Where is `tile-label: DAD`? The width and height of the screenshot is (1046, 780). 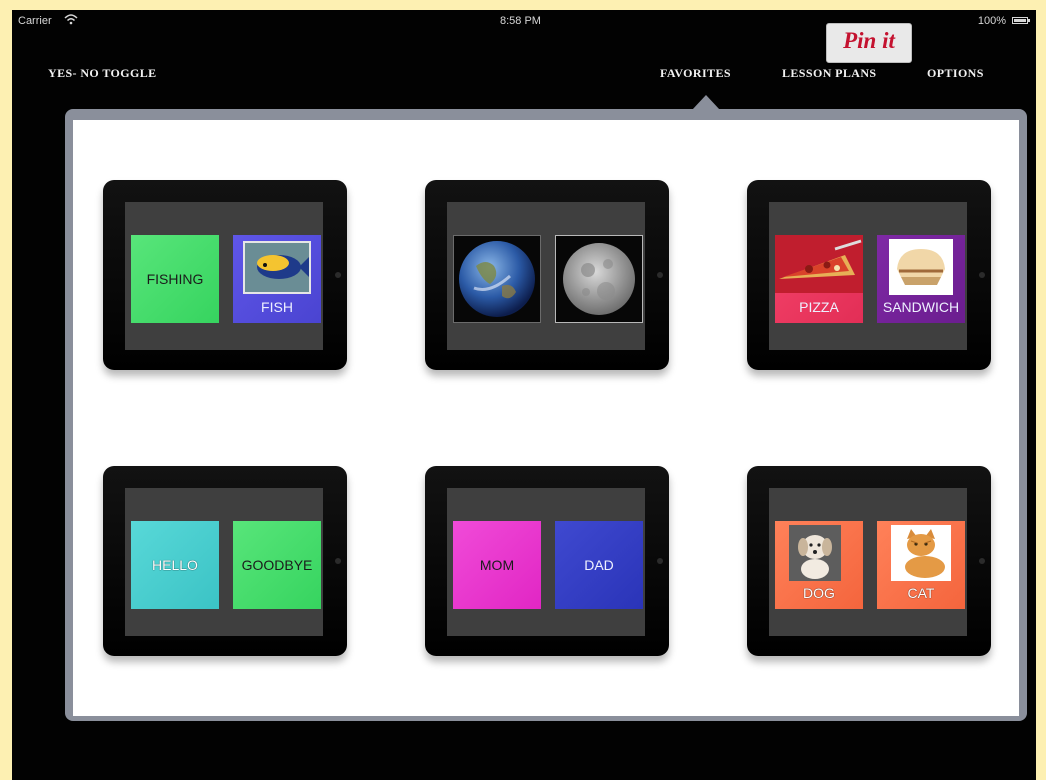
tile-label: DAD is located at coordinates (599, 565).